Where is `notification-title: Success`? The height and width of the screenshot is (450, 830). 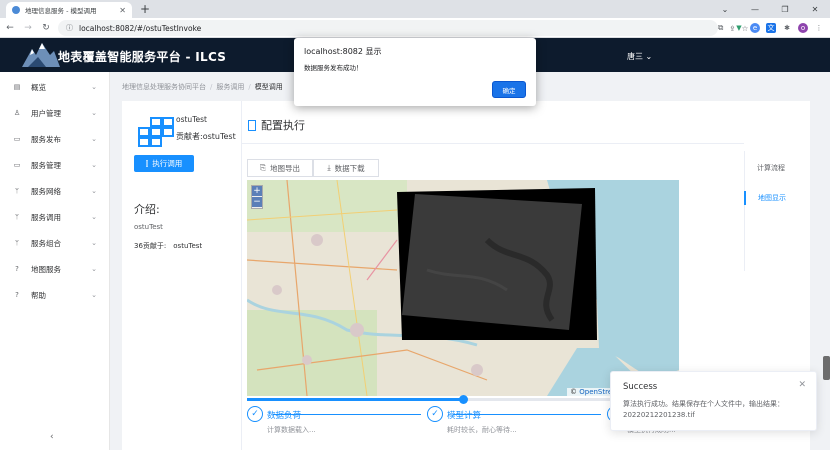 notification-title: Success is located at coordinates (640, 387).